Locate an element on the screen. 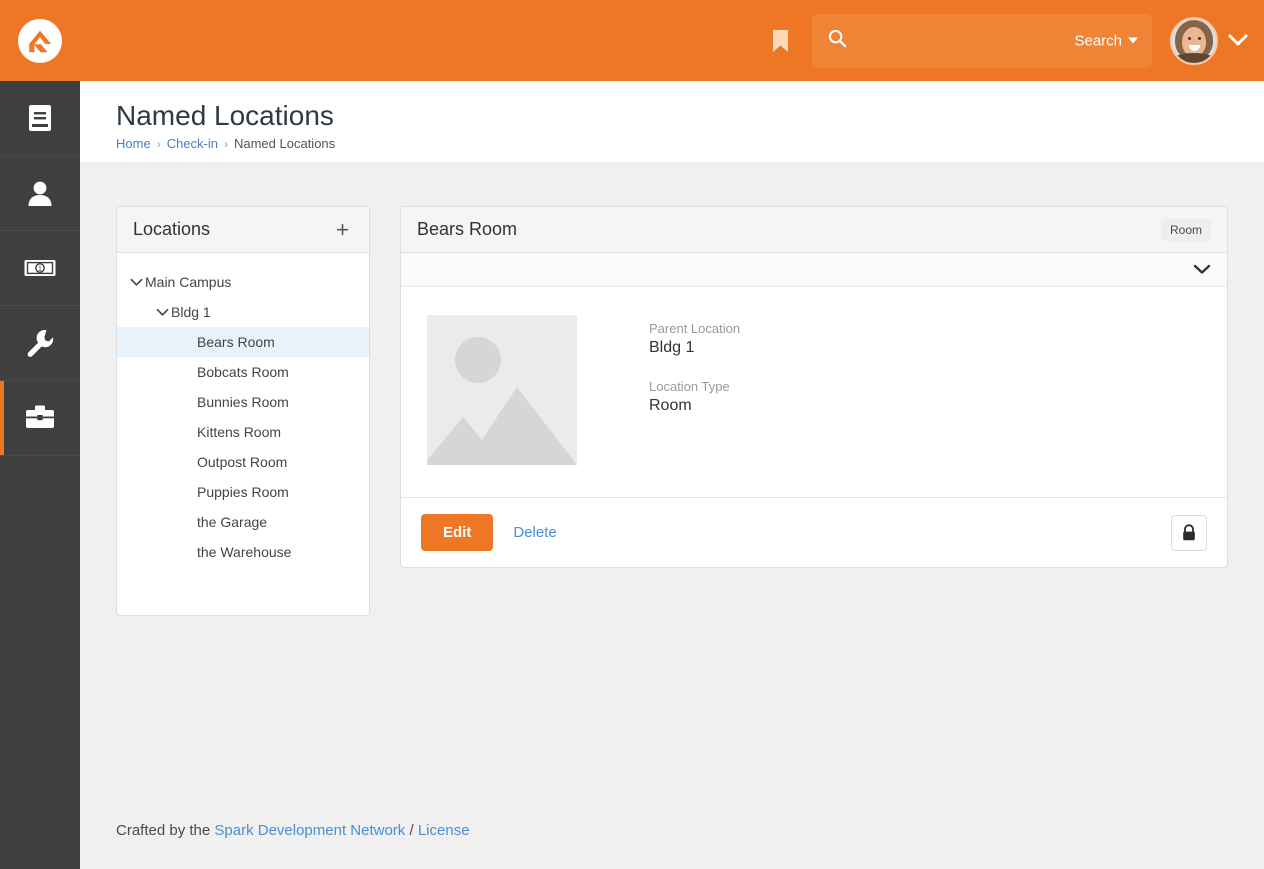  sidebar-item-dashboard is located at coordinates (40, 118).